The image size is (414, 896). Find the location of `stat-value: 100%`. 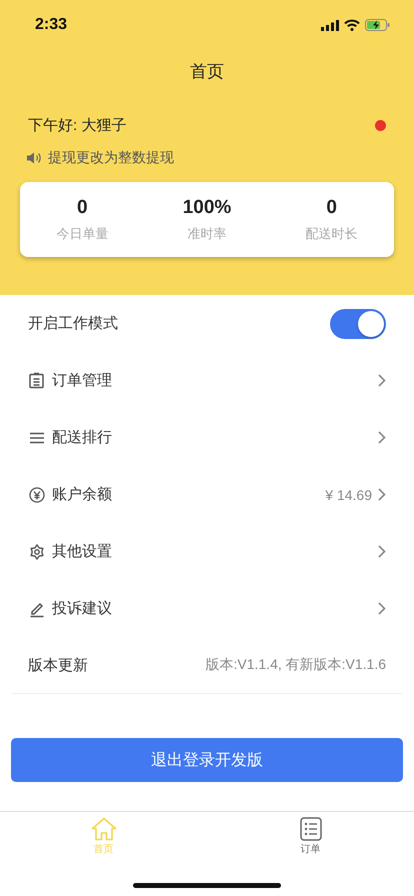

stat-value: 100% is located at coordinates (207, 207).